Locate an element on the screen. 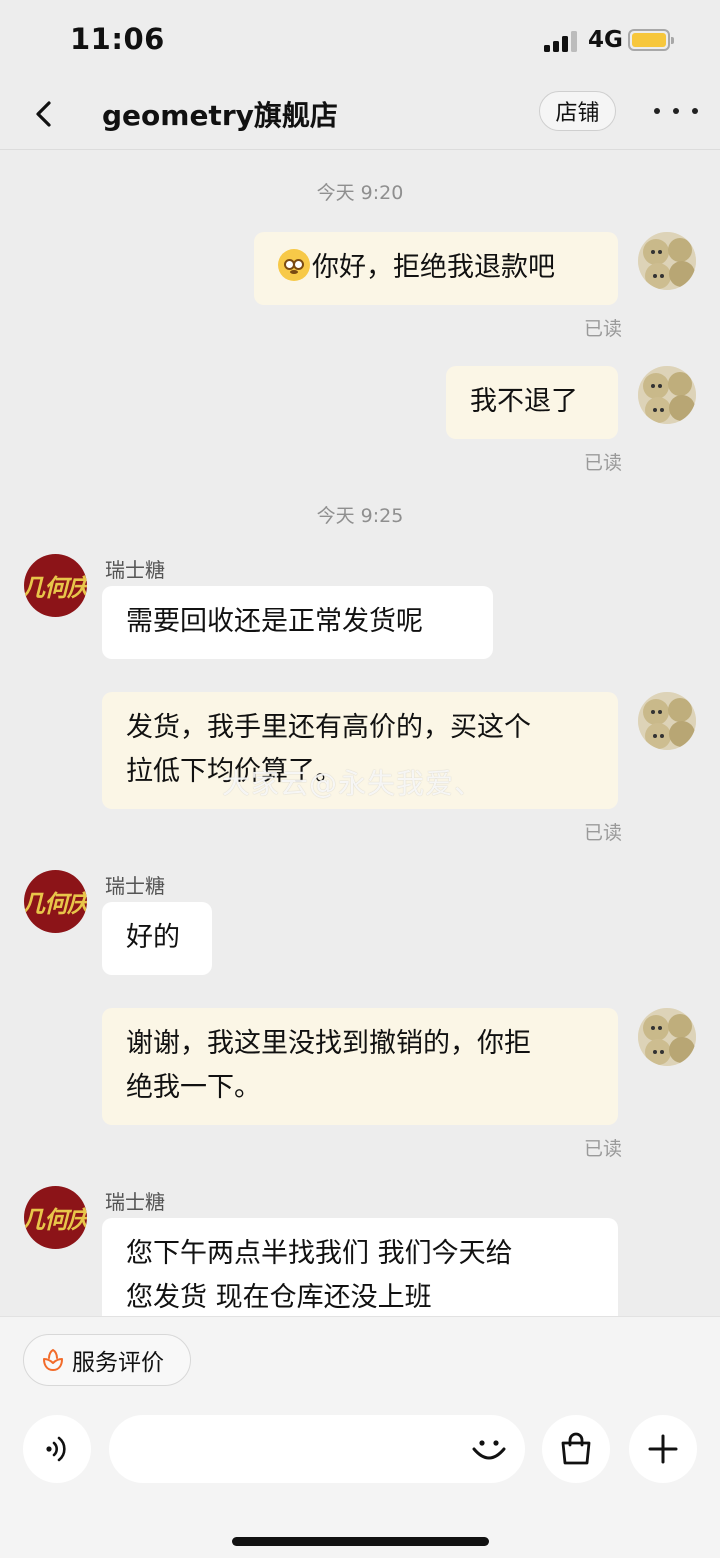  service-review-label: 服务评价 is located at coordinates (118, 1363).